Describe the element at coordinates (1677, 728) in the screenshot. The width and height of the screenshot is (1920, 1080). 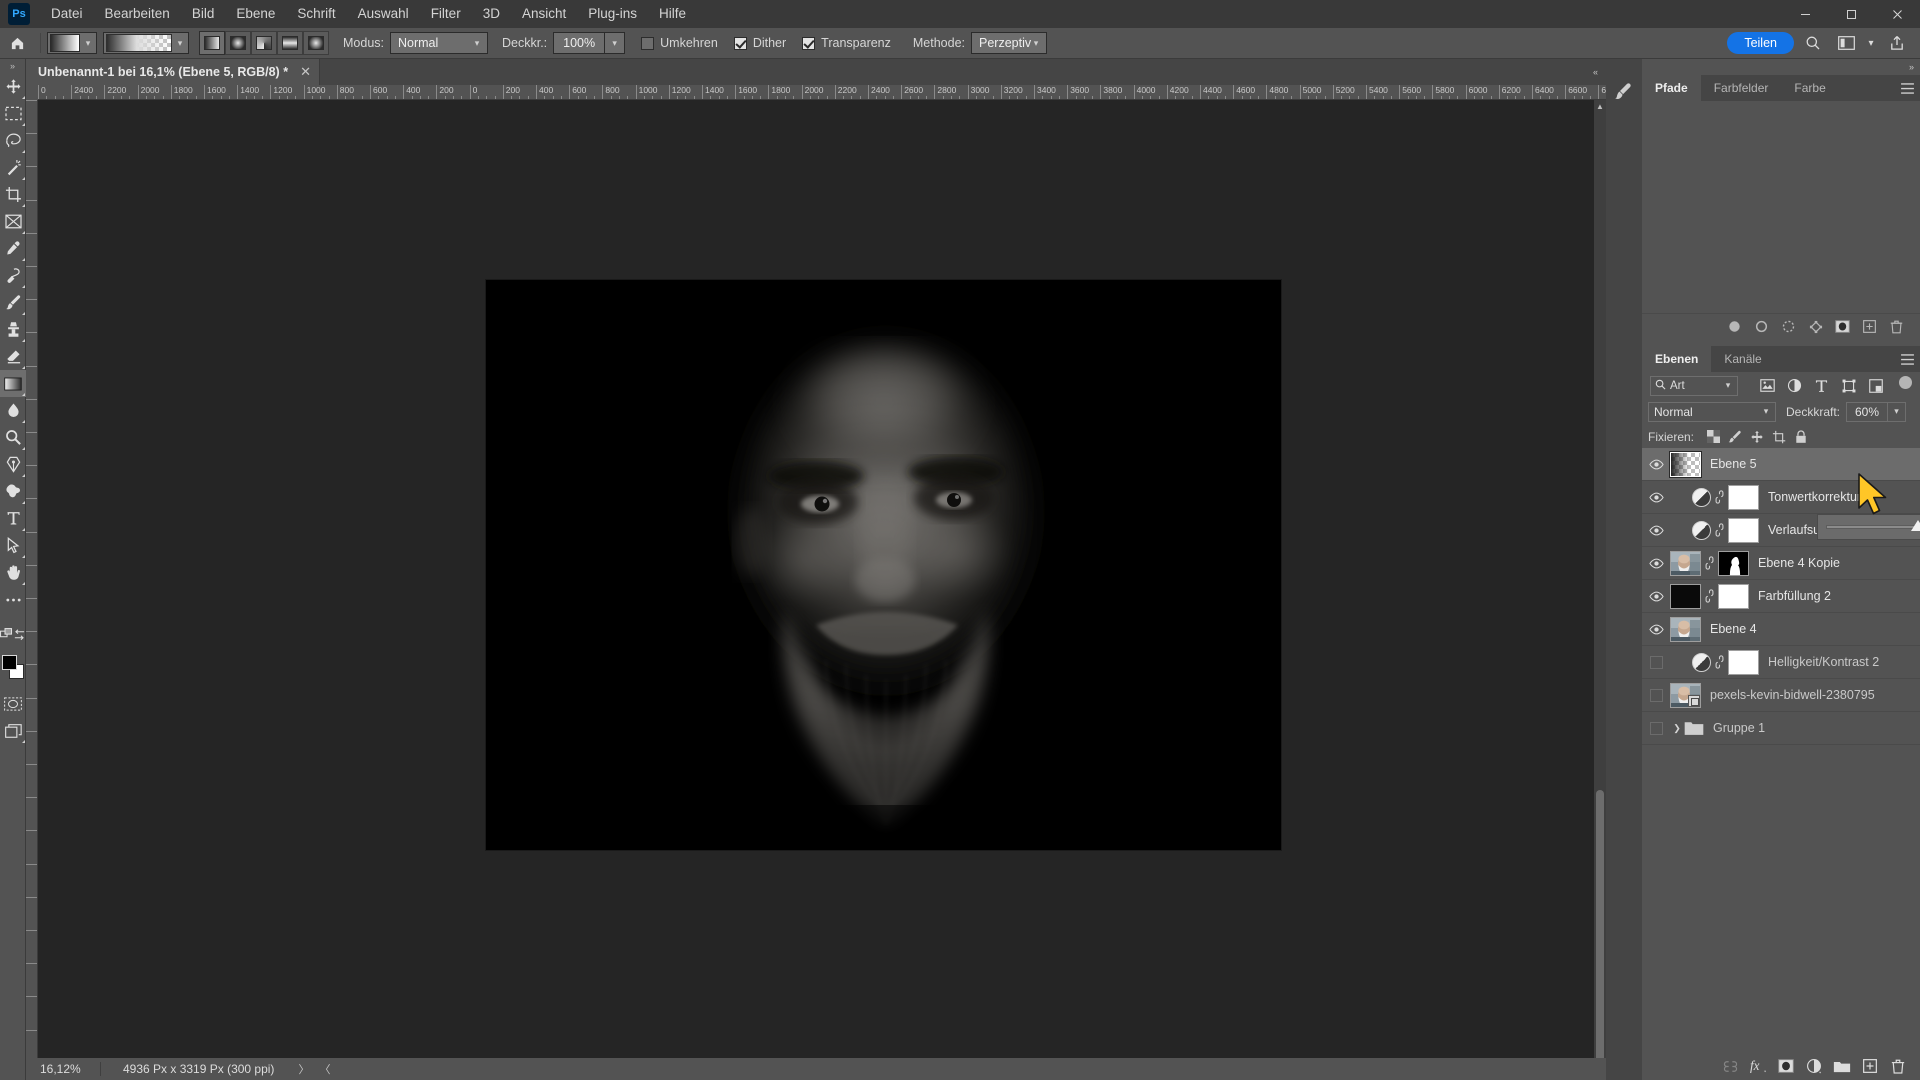
I see `chevron-right-icon: ❯` at that location.